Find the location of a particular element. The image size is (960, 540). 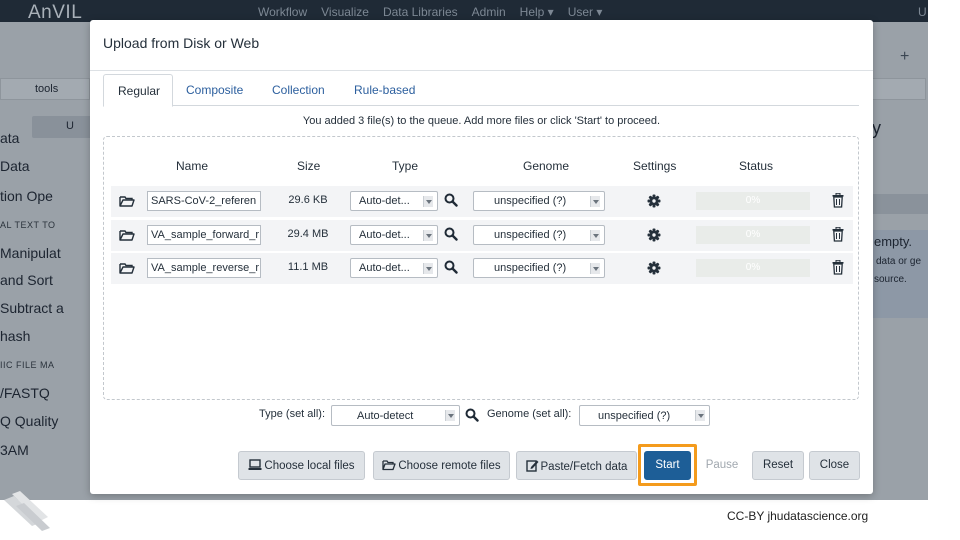

type-set-all-select: Auto-detect is located at coordinates (395, 415).